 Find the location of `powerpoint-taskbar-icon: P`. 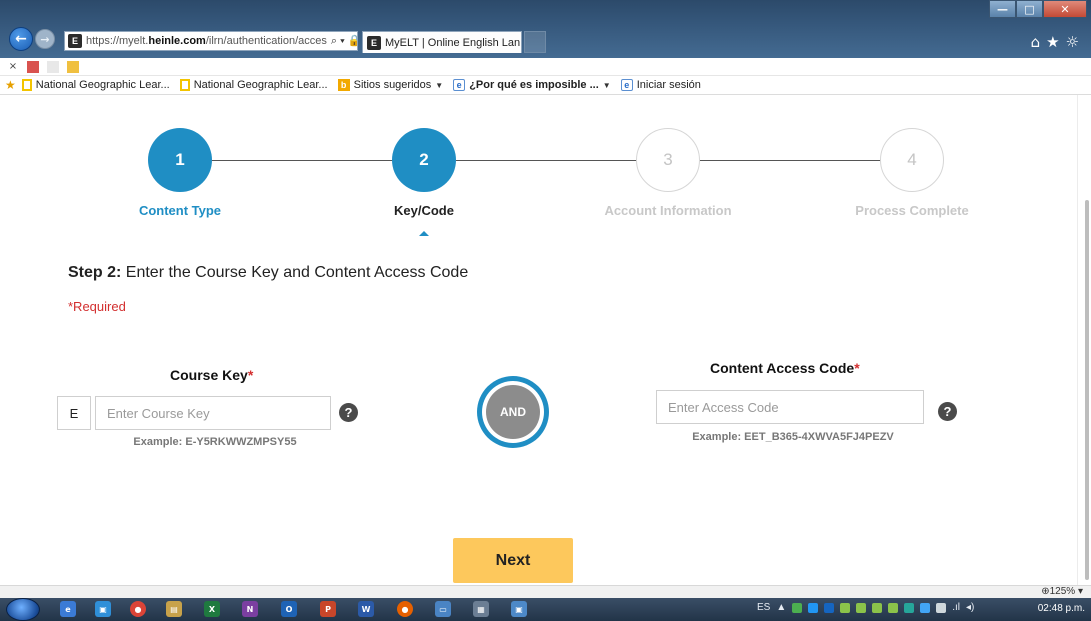

powerpoint-taskbar-icon: P is located at coordinates (328, 609).